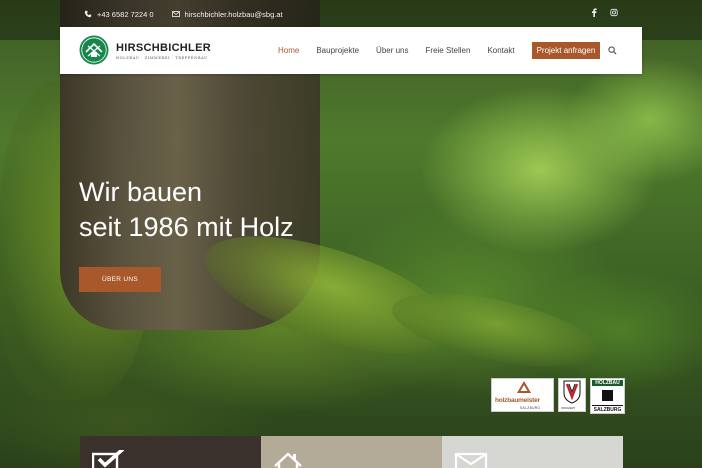 The image size is (702, 468). What do you see at coordinates (530, 408) in the screenshot?
I see `holzbaumeister-sub: SALZBURG` at bounding box center [530, 408].